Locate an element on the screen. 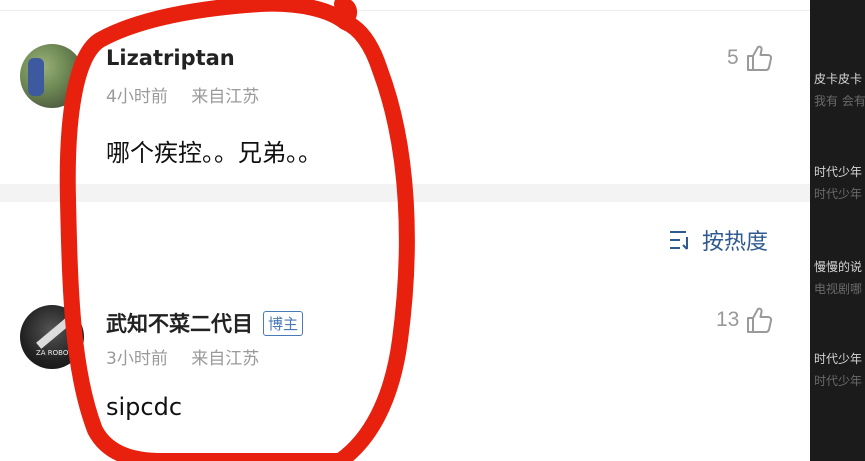  side-item-title: 慢慢的说 is located at coordinates (838, 266).